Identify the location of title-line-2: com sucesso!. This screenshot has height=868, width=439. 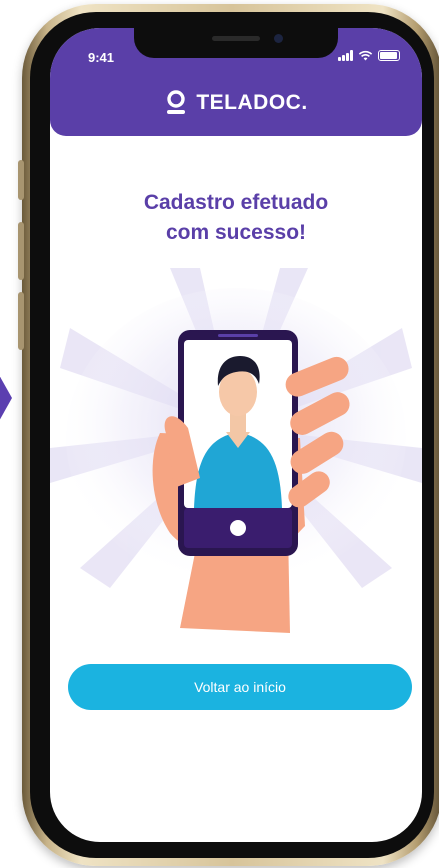
(236, 232).